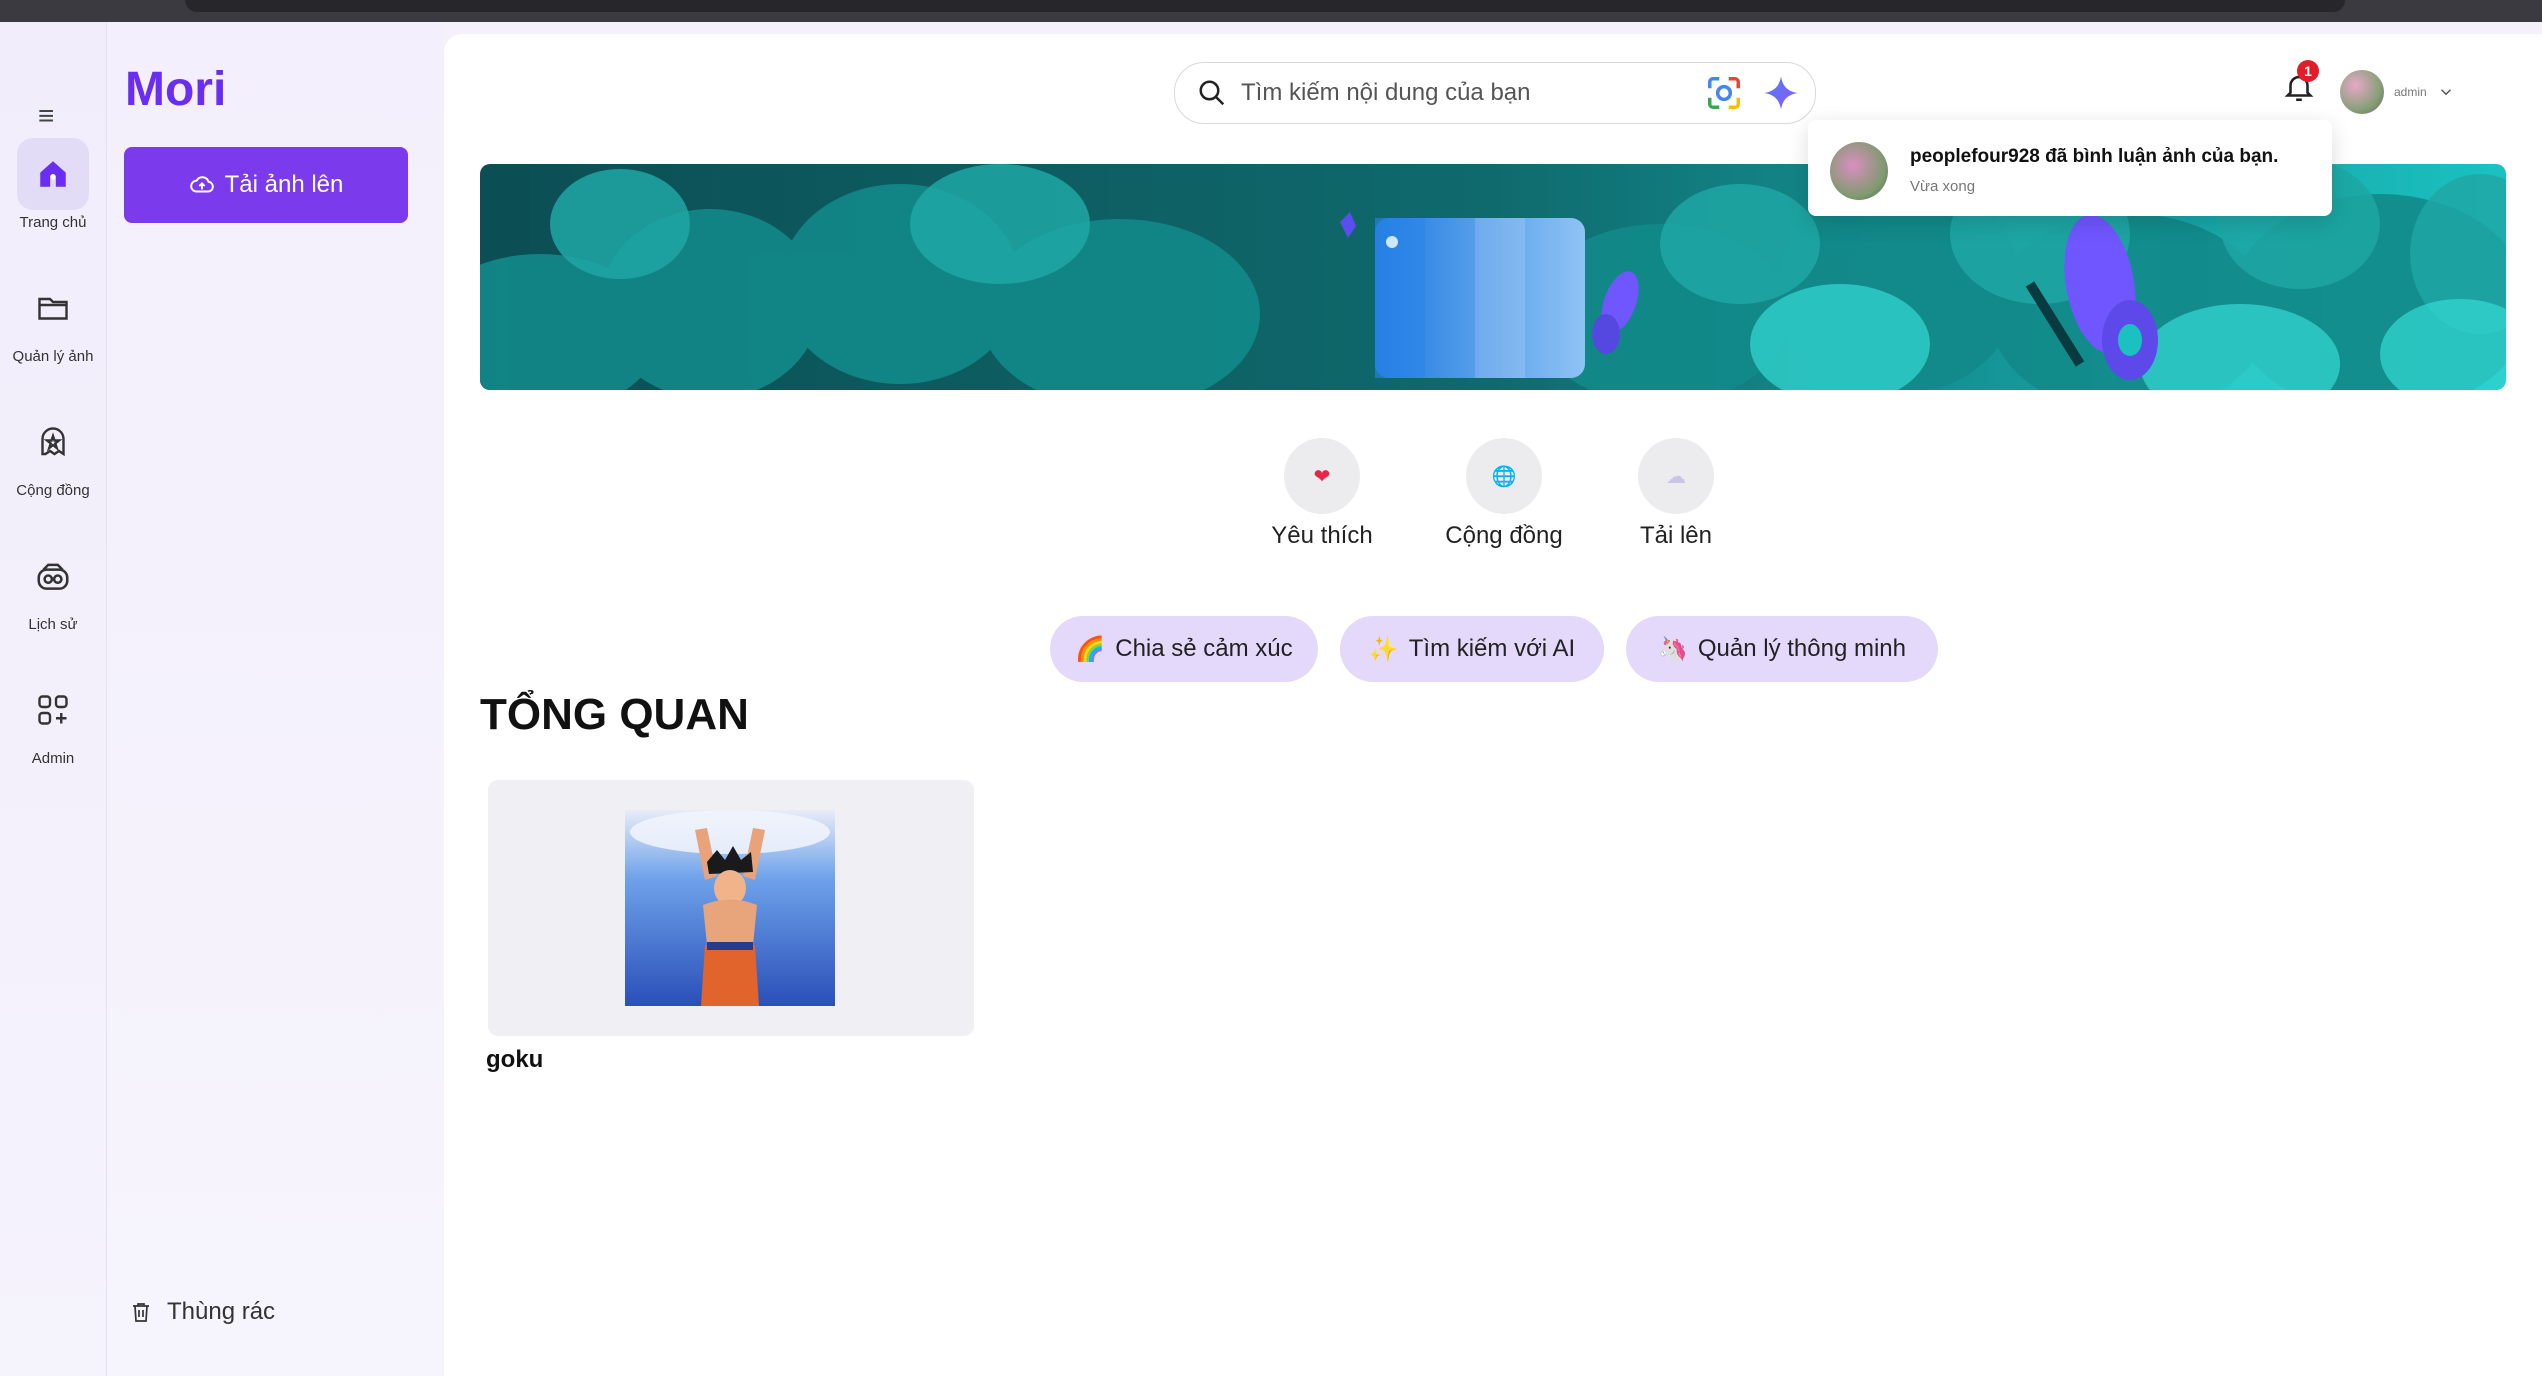 The height and width of the screenshot is (1376, 2542). I want to click on trash-link: Thùng rác, so click(202, 1312).